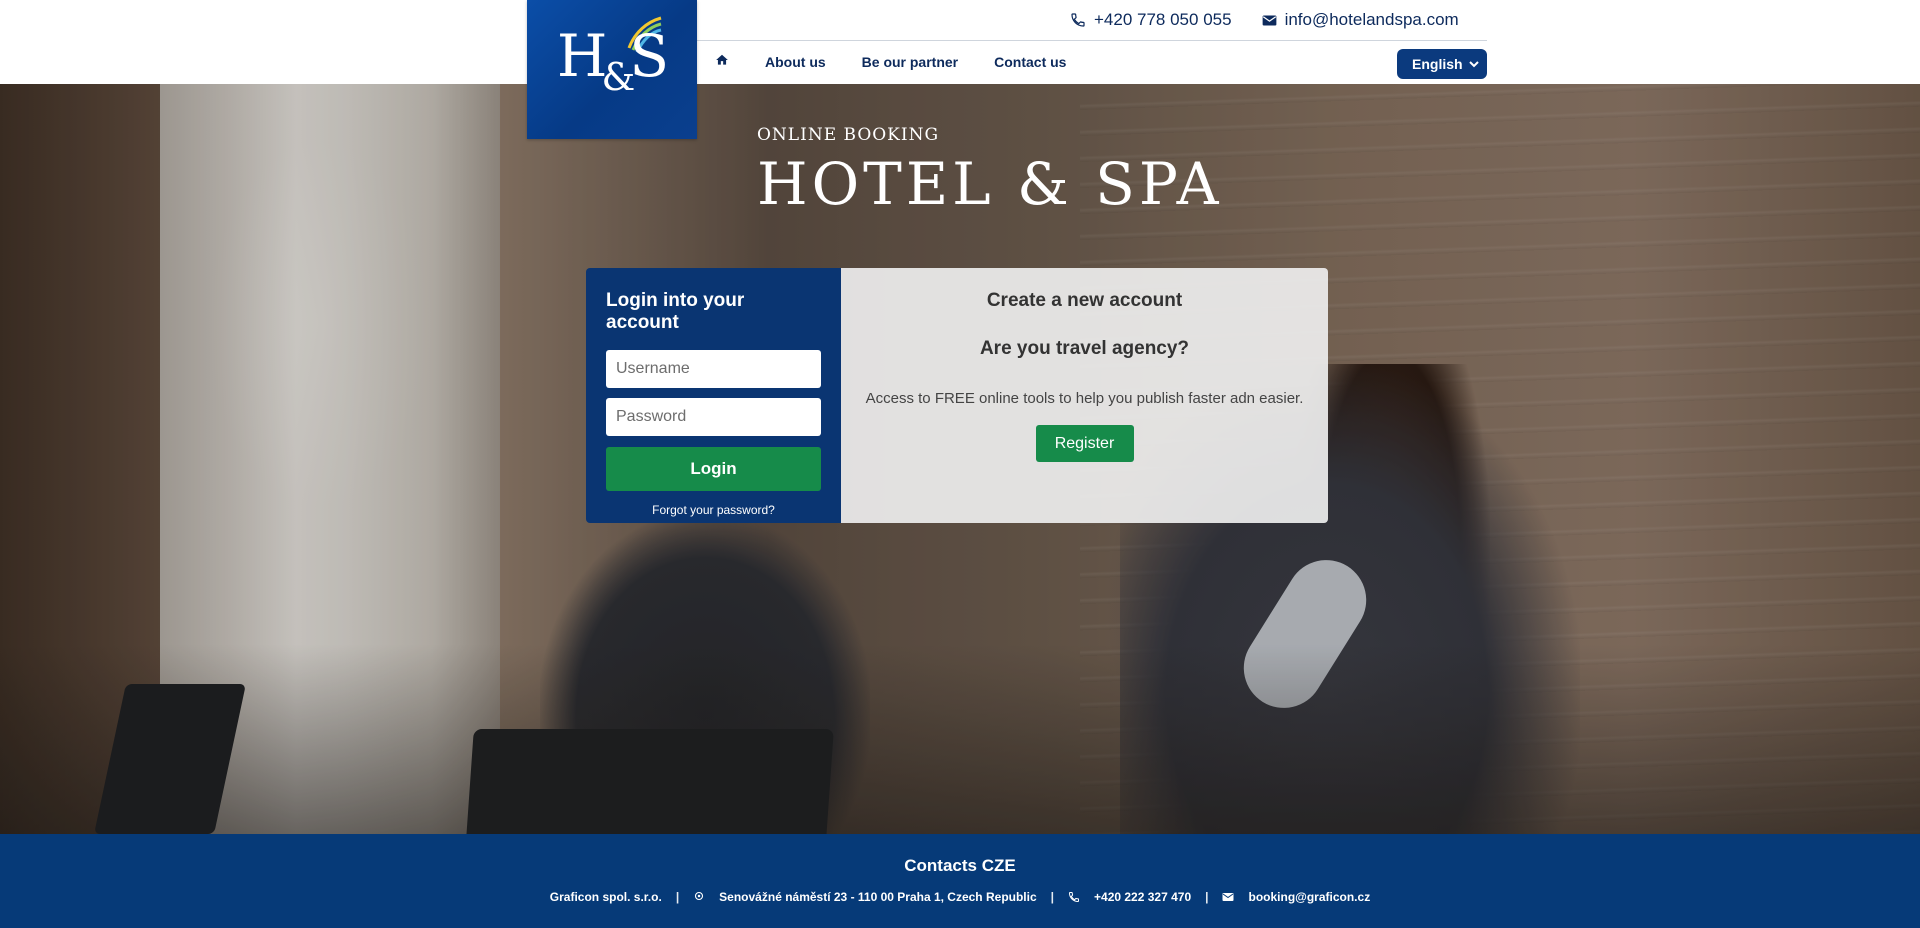  I want to click on nav-be-our-partner: Be our partner, so click(910, 62).